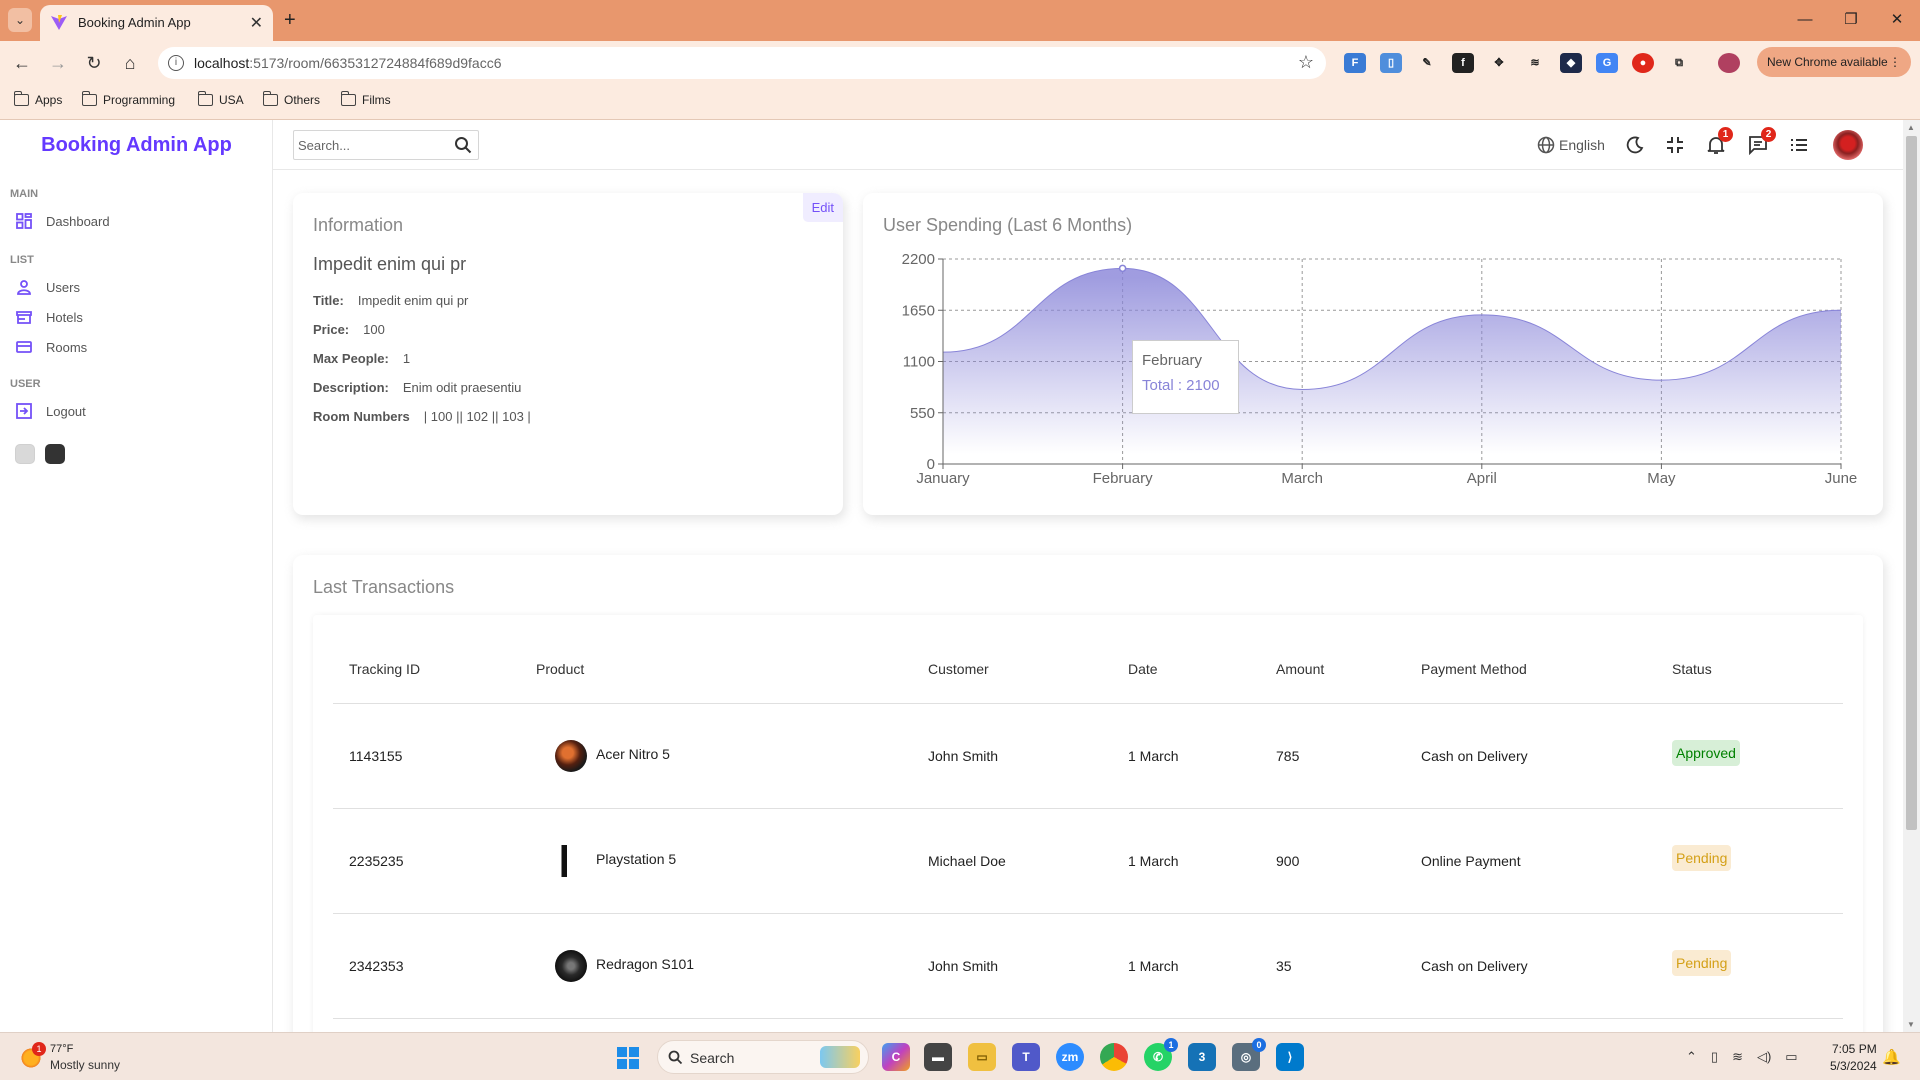 The image size is (1920, 1080). What do you see at coordinates (1805, 20) in the screenshot?
I see `minimize-button: —` at bounding box center [1805, 20].